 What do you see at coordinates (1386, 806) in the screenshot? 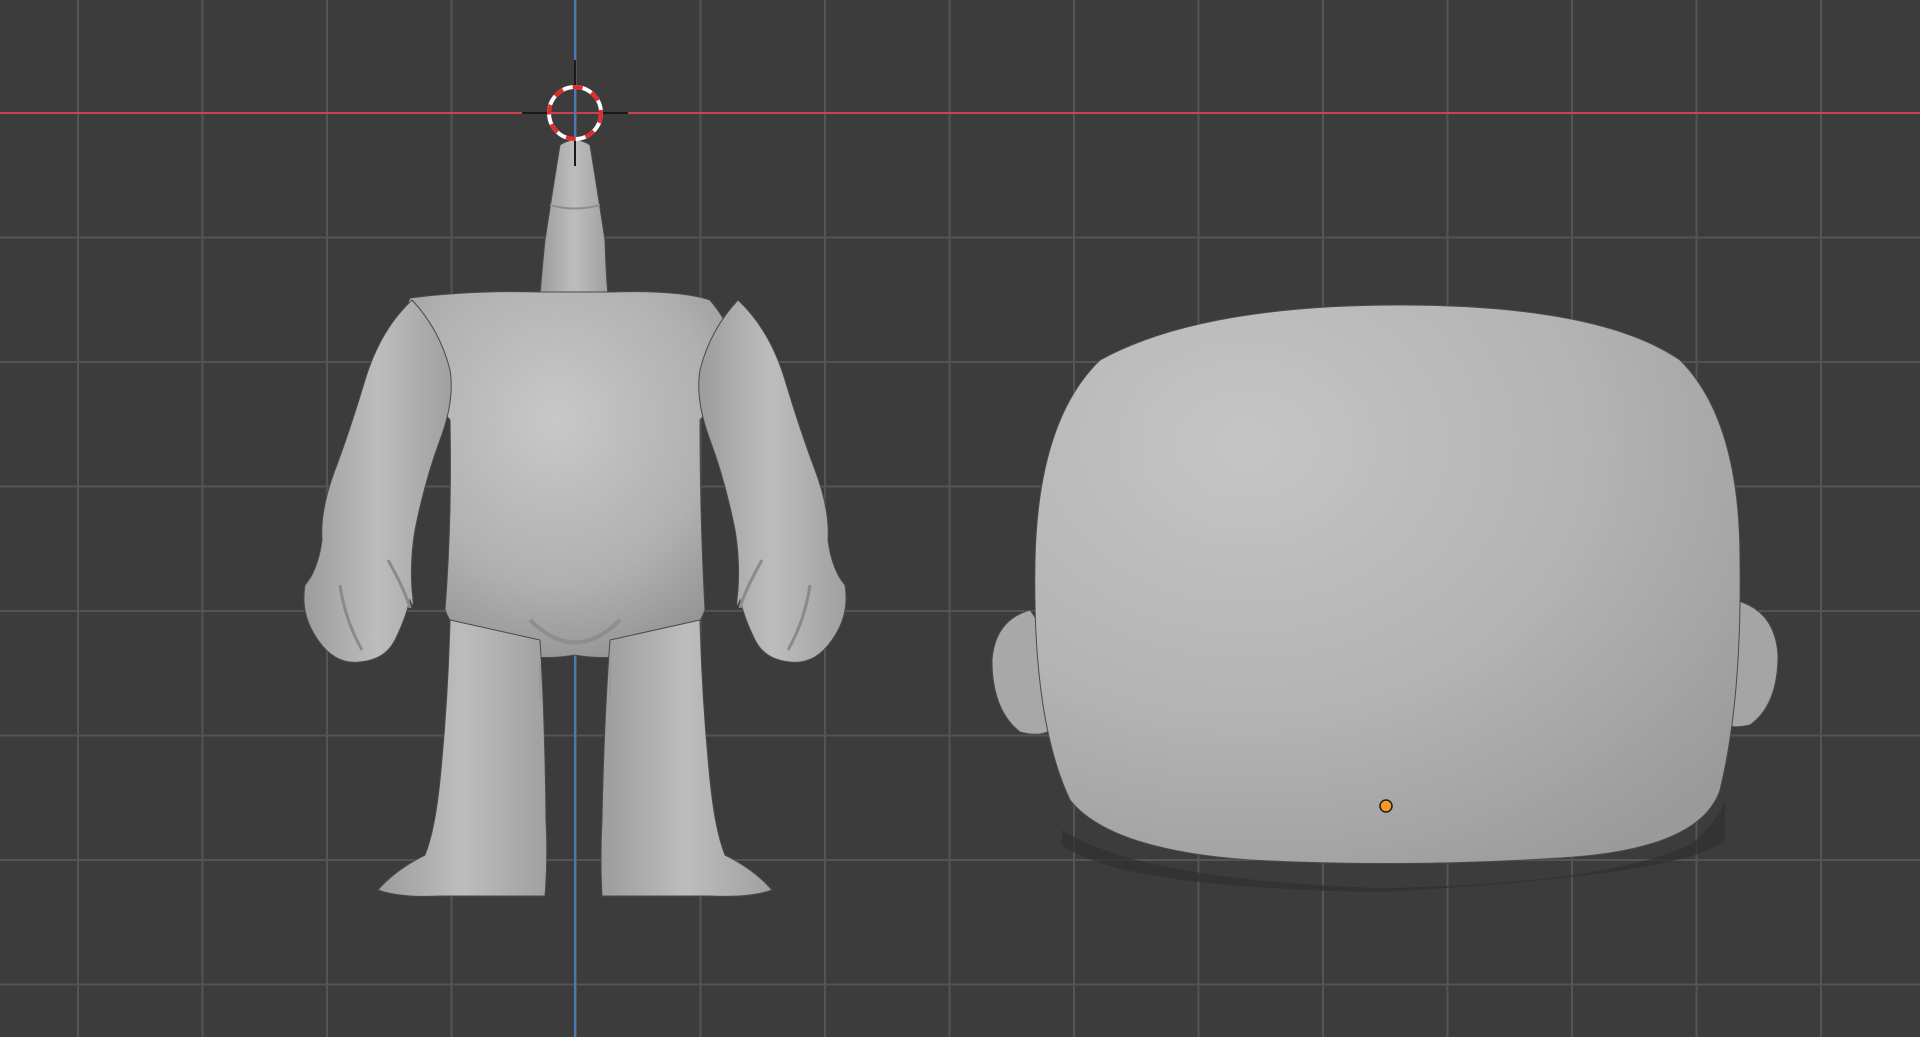
I see `object-origin-icon` at bounding box center [1386, 806].